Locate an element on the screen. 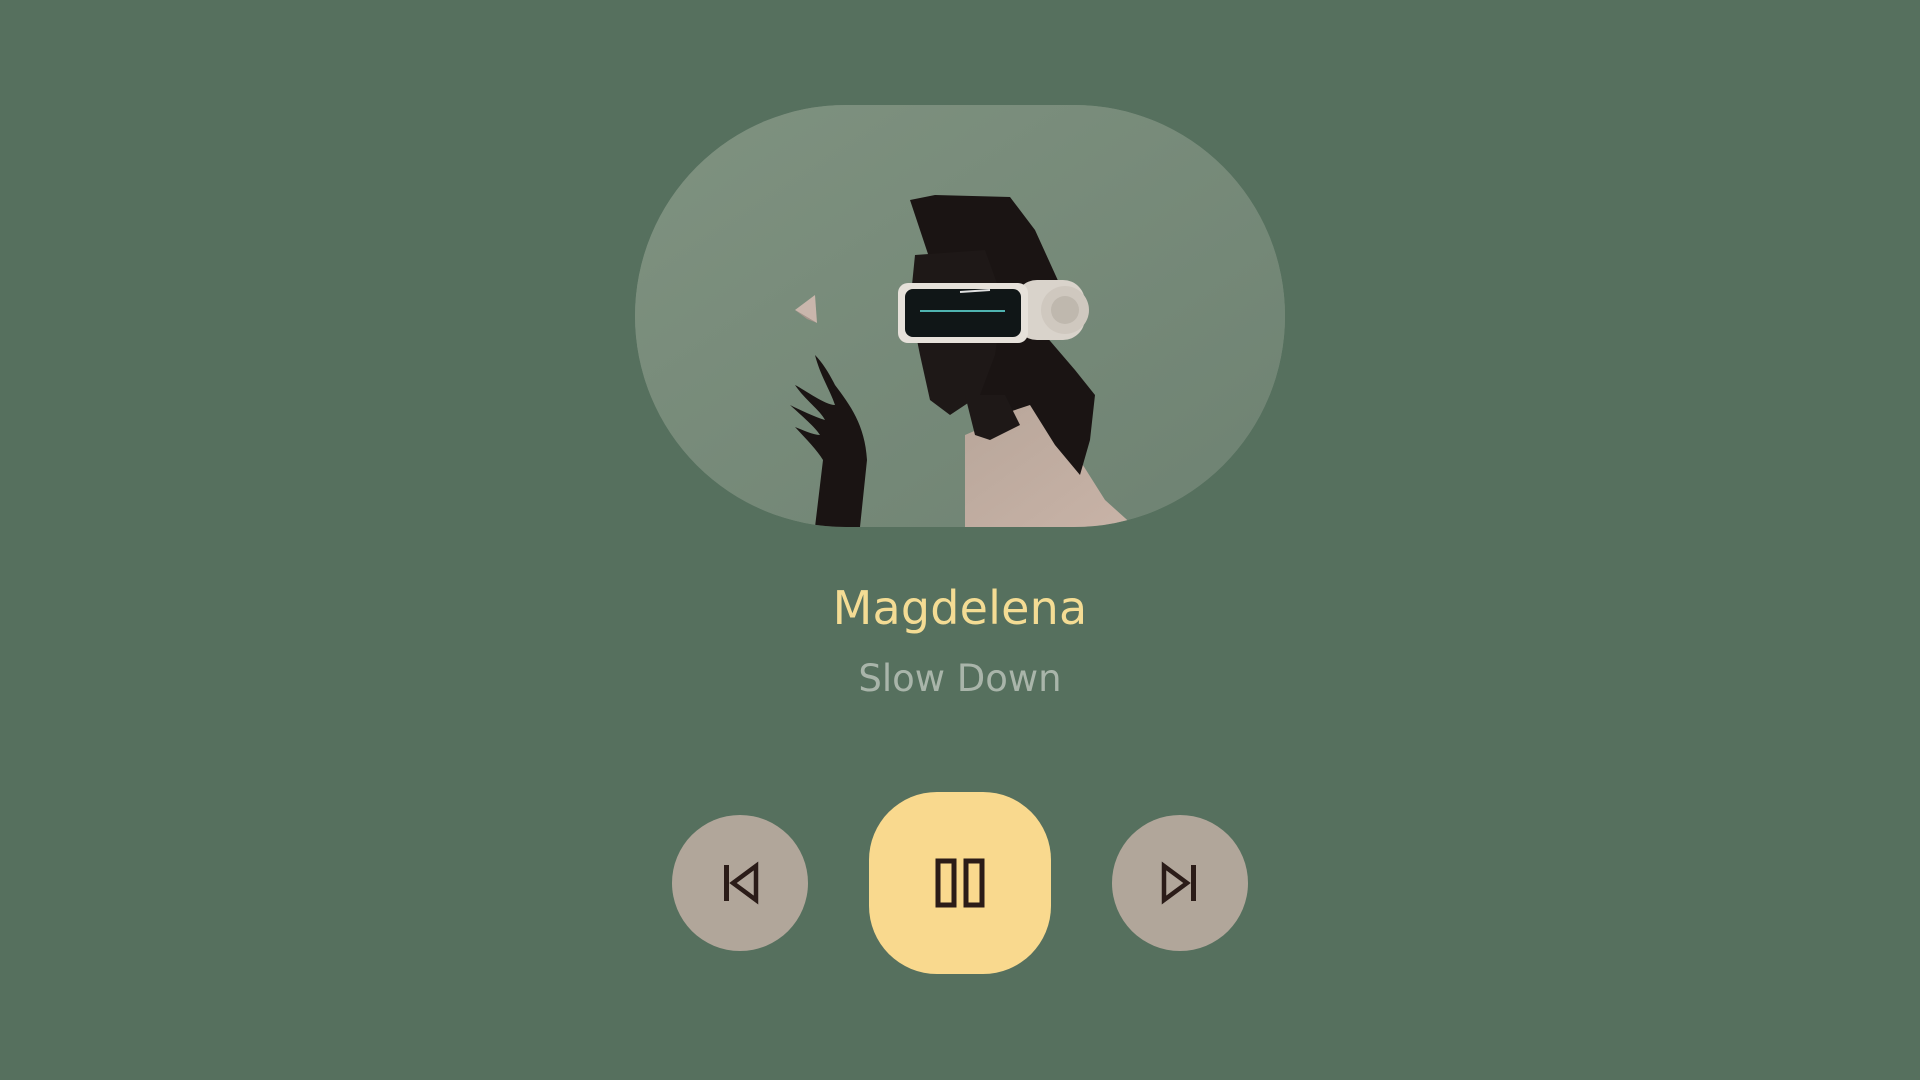 The image size is (1920, 1080). pause-icon is located at coordinates (960, 883).